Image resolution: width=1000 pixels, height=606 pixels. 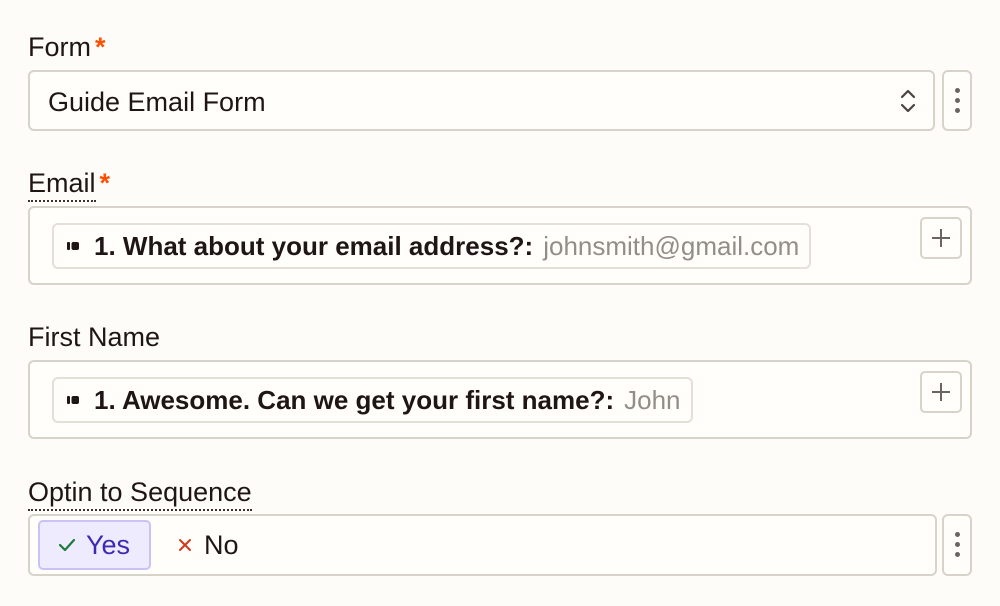 I want to click on optin-no-option: No, so click(x=208, y=545).